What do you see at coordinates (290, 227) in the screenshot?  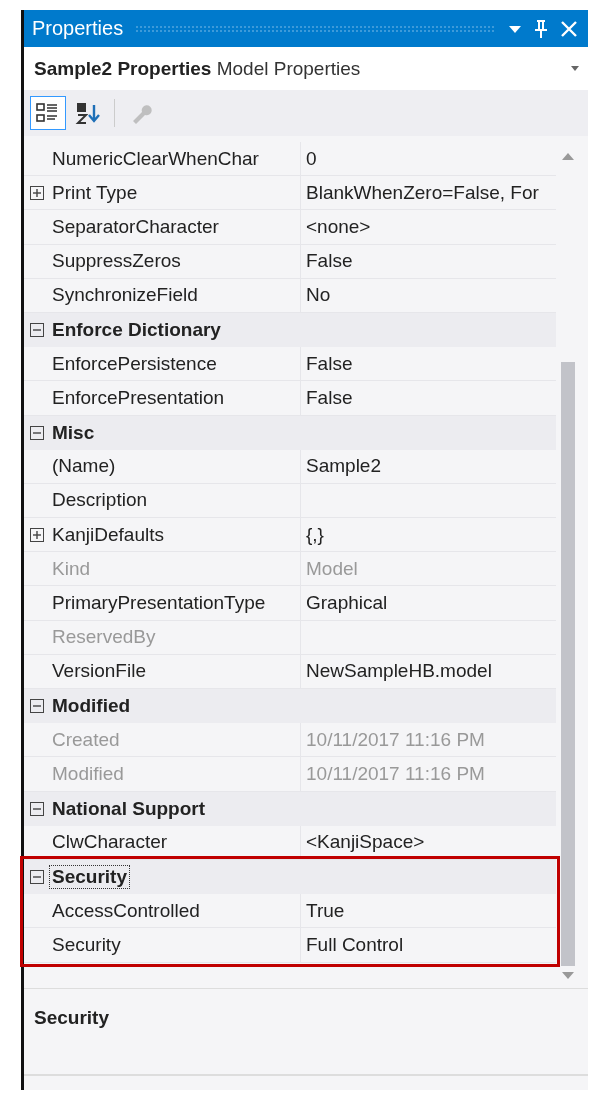 I see `property-row: SeparatorCharacter <none>` at bounding box center [290, 227].